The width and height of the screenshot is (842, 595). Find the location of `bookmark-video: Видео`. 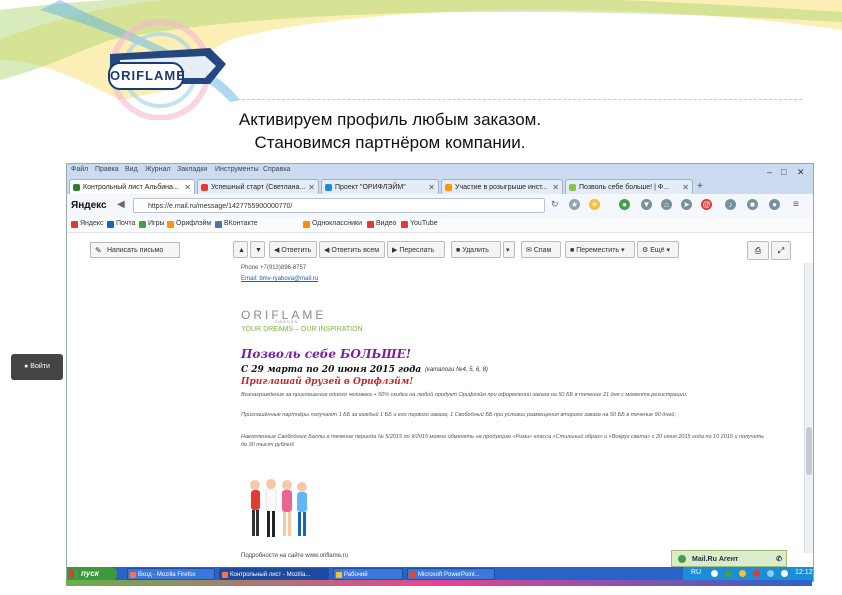

bookmark-video: Видео is located at coordinates (381, 224).